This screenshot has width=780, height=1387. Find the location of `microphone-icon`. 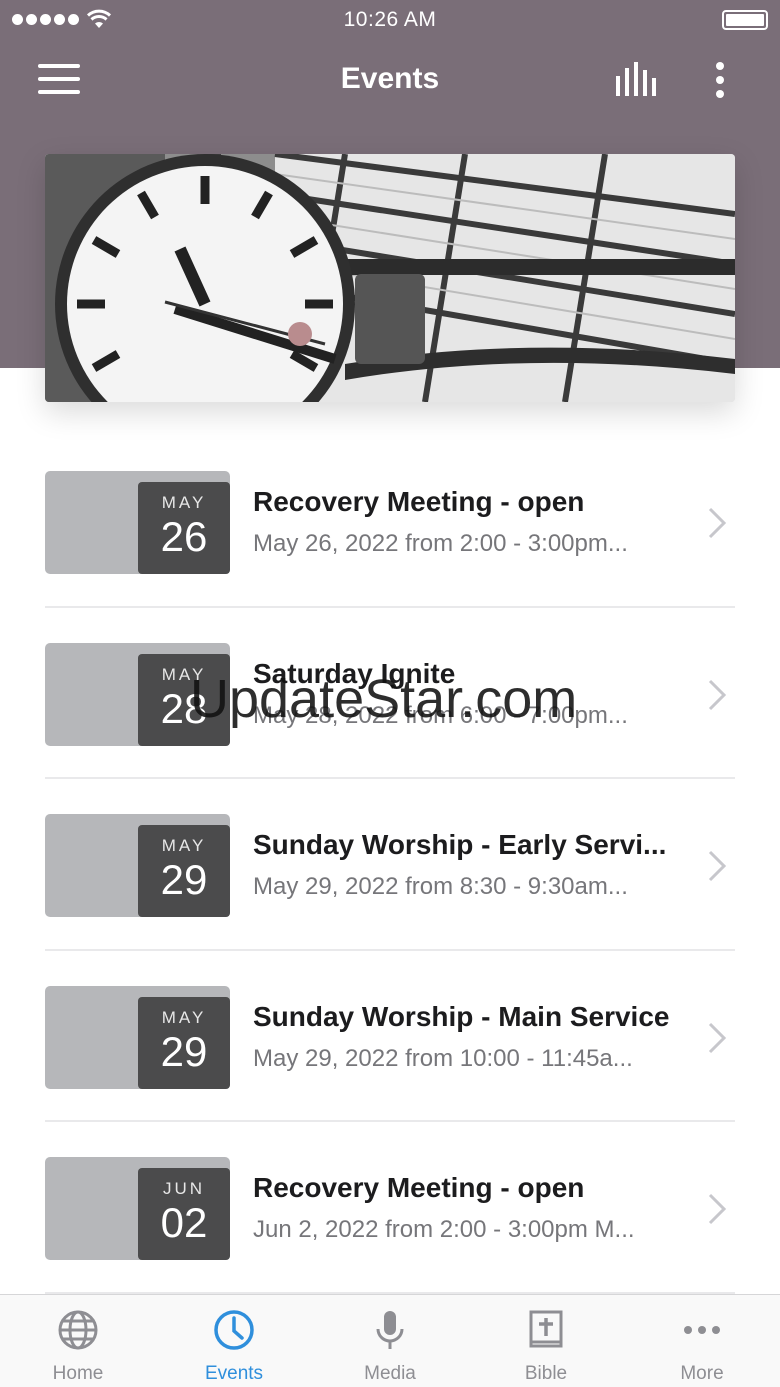

microphone-icon is located at coordinates (390, 1330).